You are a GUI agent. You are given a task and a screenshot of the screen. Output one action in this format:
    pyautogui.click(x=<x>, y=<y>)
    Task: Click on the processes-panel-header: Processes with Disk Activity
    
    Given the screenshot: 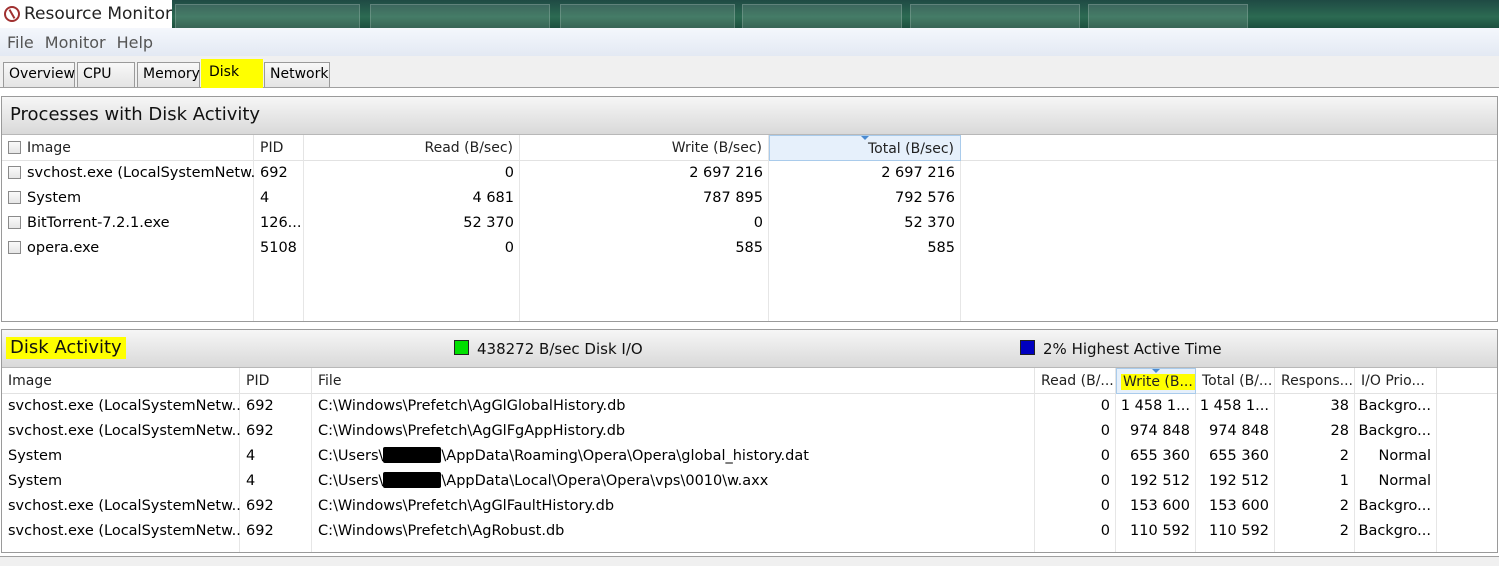 What is the action you would take?
    pyautogui.click(x=749, y=116)
    